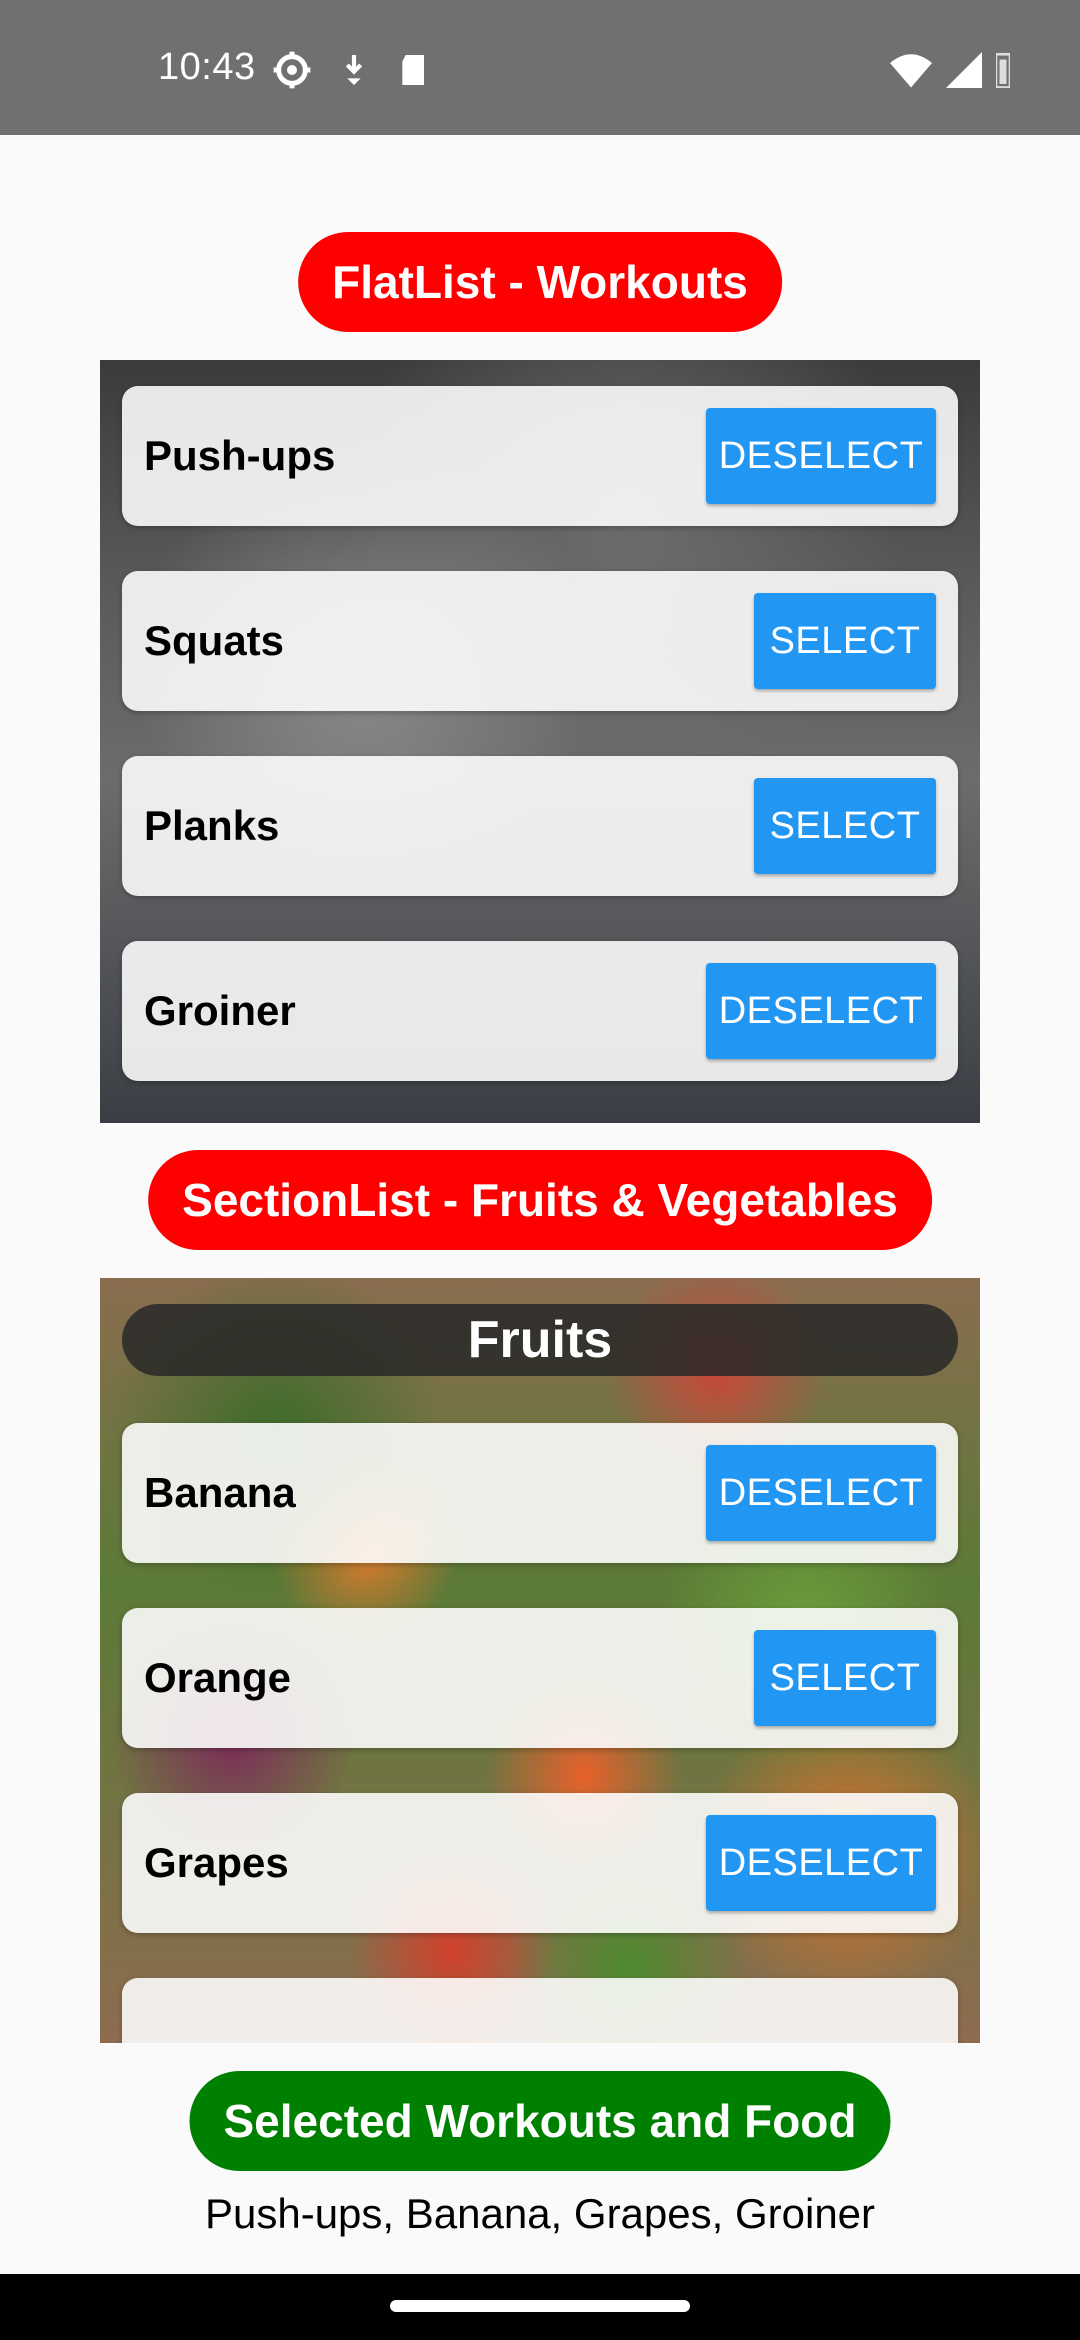 This screenshot has height=2340, width=1080. What do you see at coordinates (240, 455) in the screenshot?
I see `item-label: Push-ups` at bounding box center [240, 455].